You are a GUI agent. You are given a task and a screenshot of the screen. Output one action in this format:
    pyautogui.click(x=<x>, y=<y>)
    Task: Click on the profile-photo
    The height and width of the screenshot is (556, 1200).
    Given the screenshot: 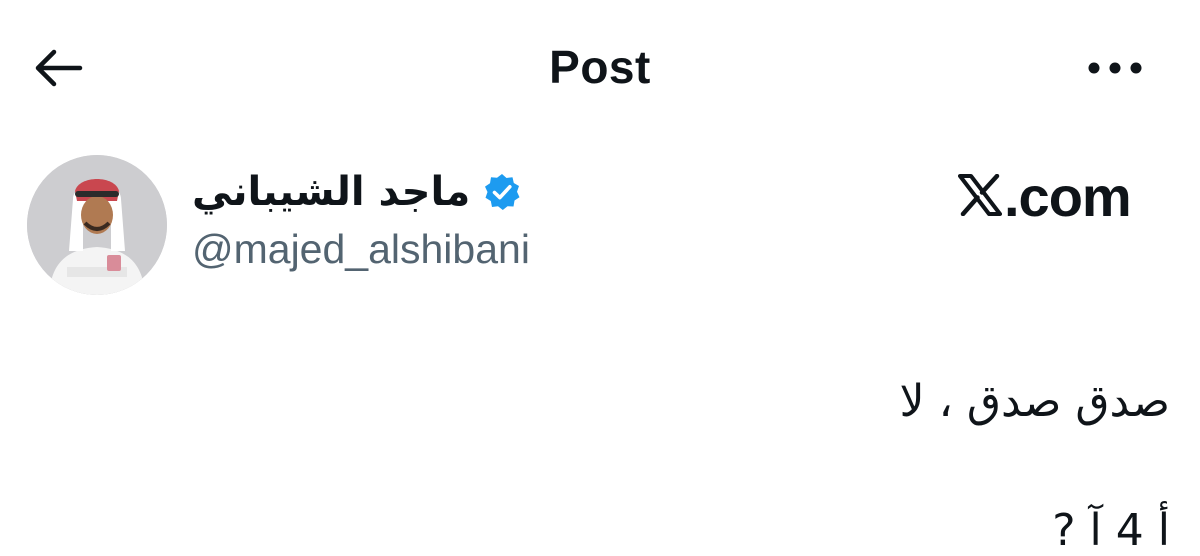 What is the action you would take?
    pyautogui.click(x=97, y=225)
    